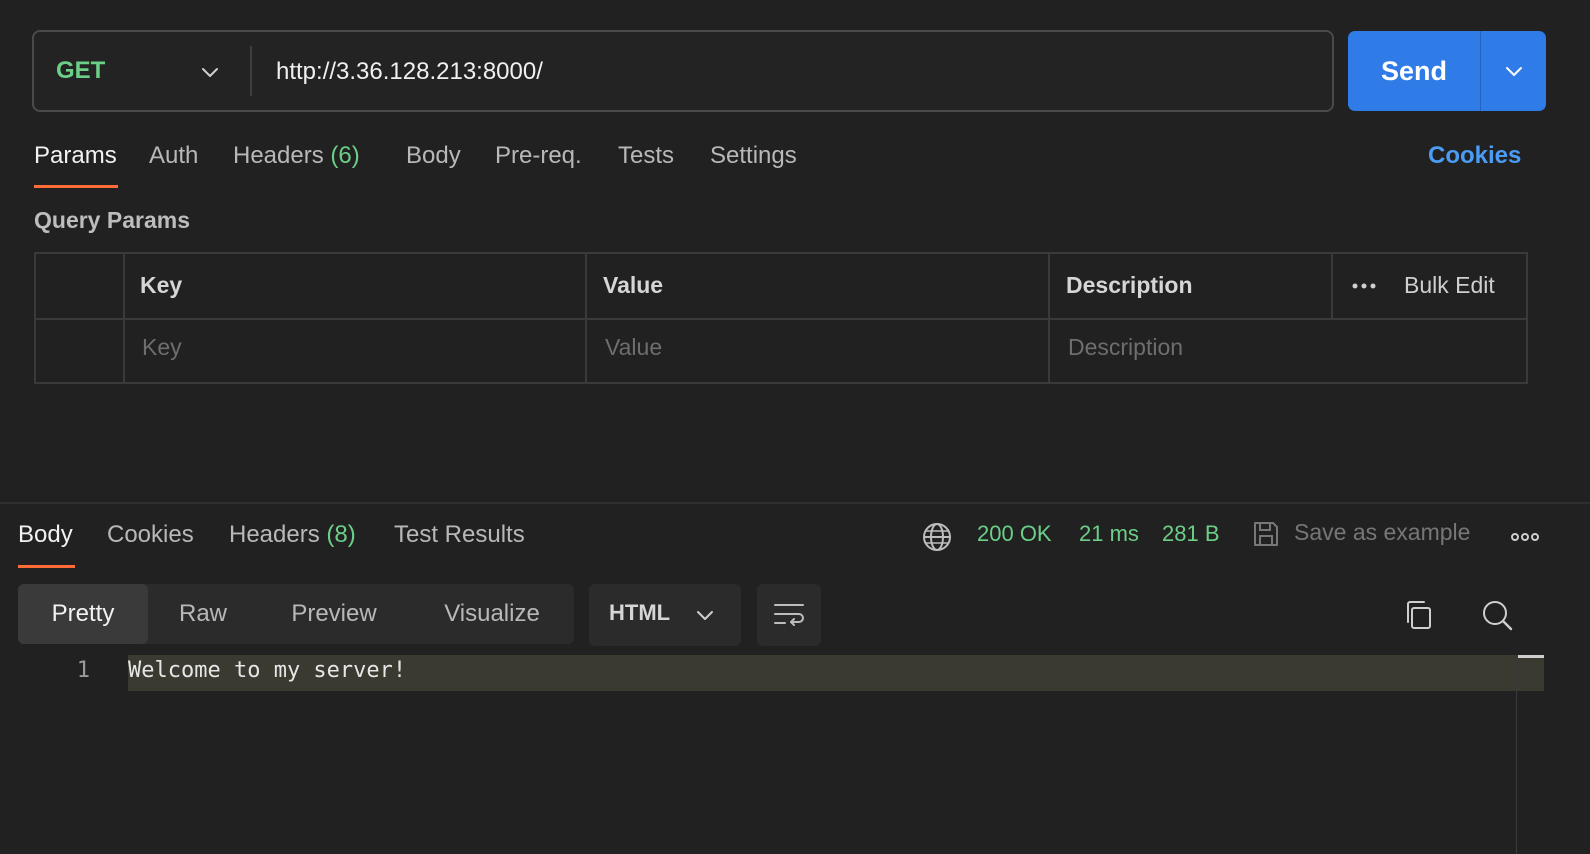 Image resolution: width=1590 pixels, height=854 pixels. Describe the element at coordinates (1414, 71) in the screenshot. I see `send-button: Send` at that location.